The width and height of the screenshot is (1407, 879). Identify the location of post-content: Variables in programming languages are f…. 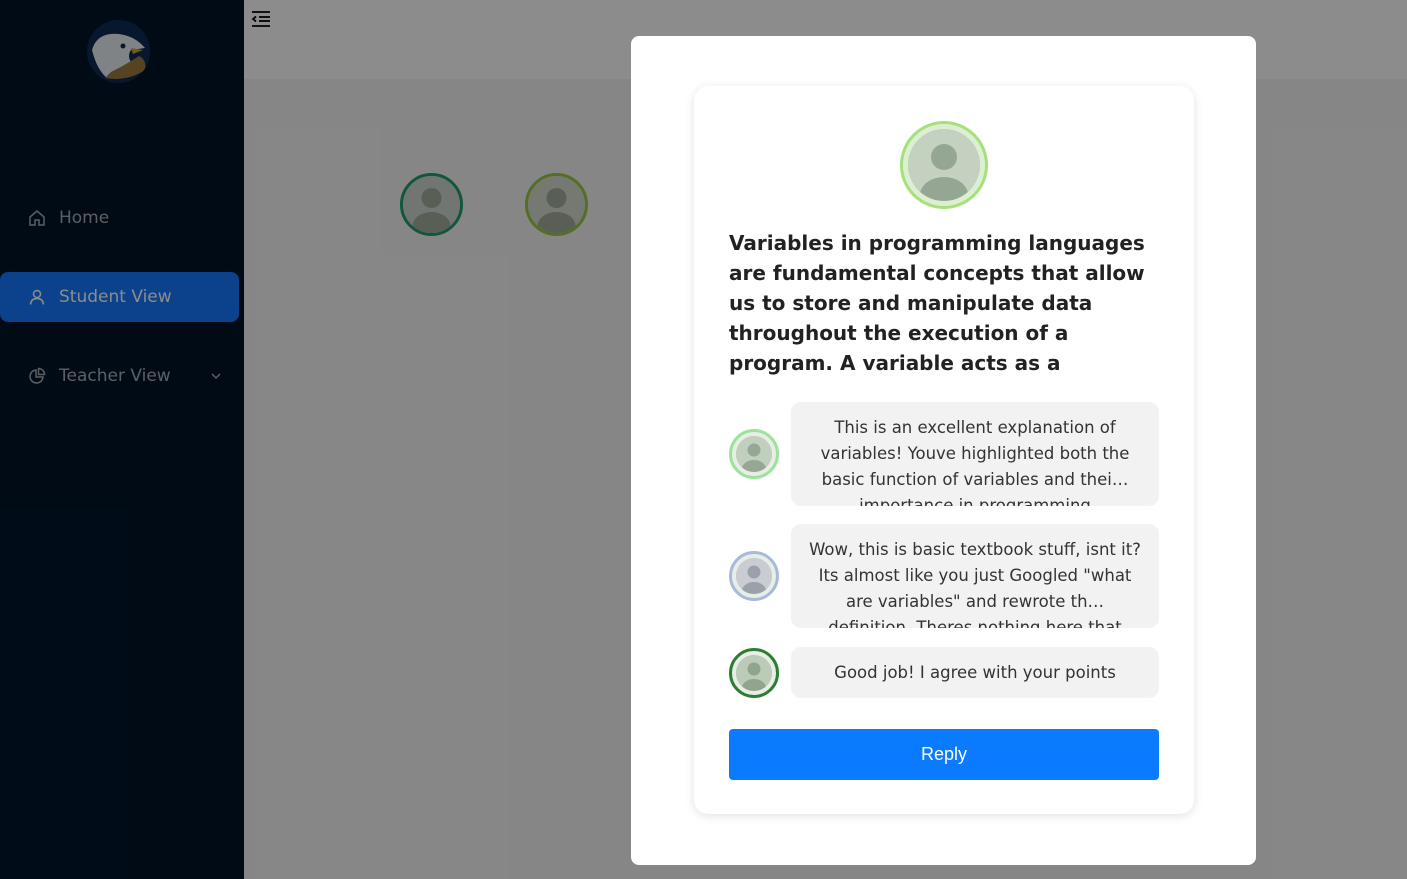
(937, 303).